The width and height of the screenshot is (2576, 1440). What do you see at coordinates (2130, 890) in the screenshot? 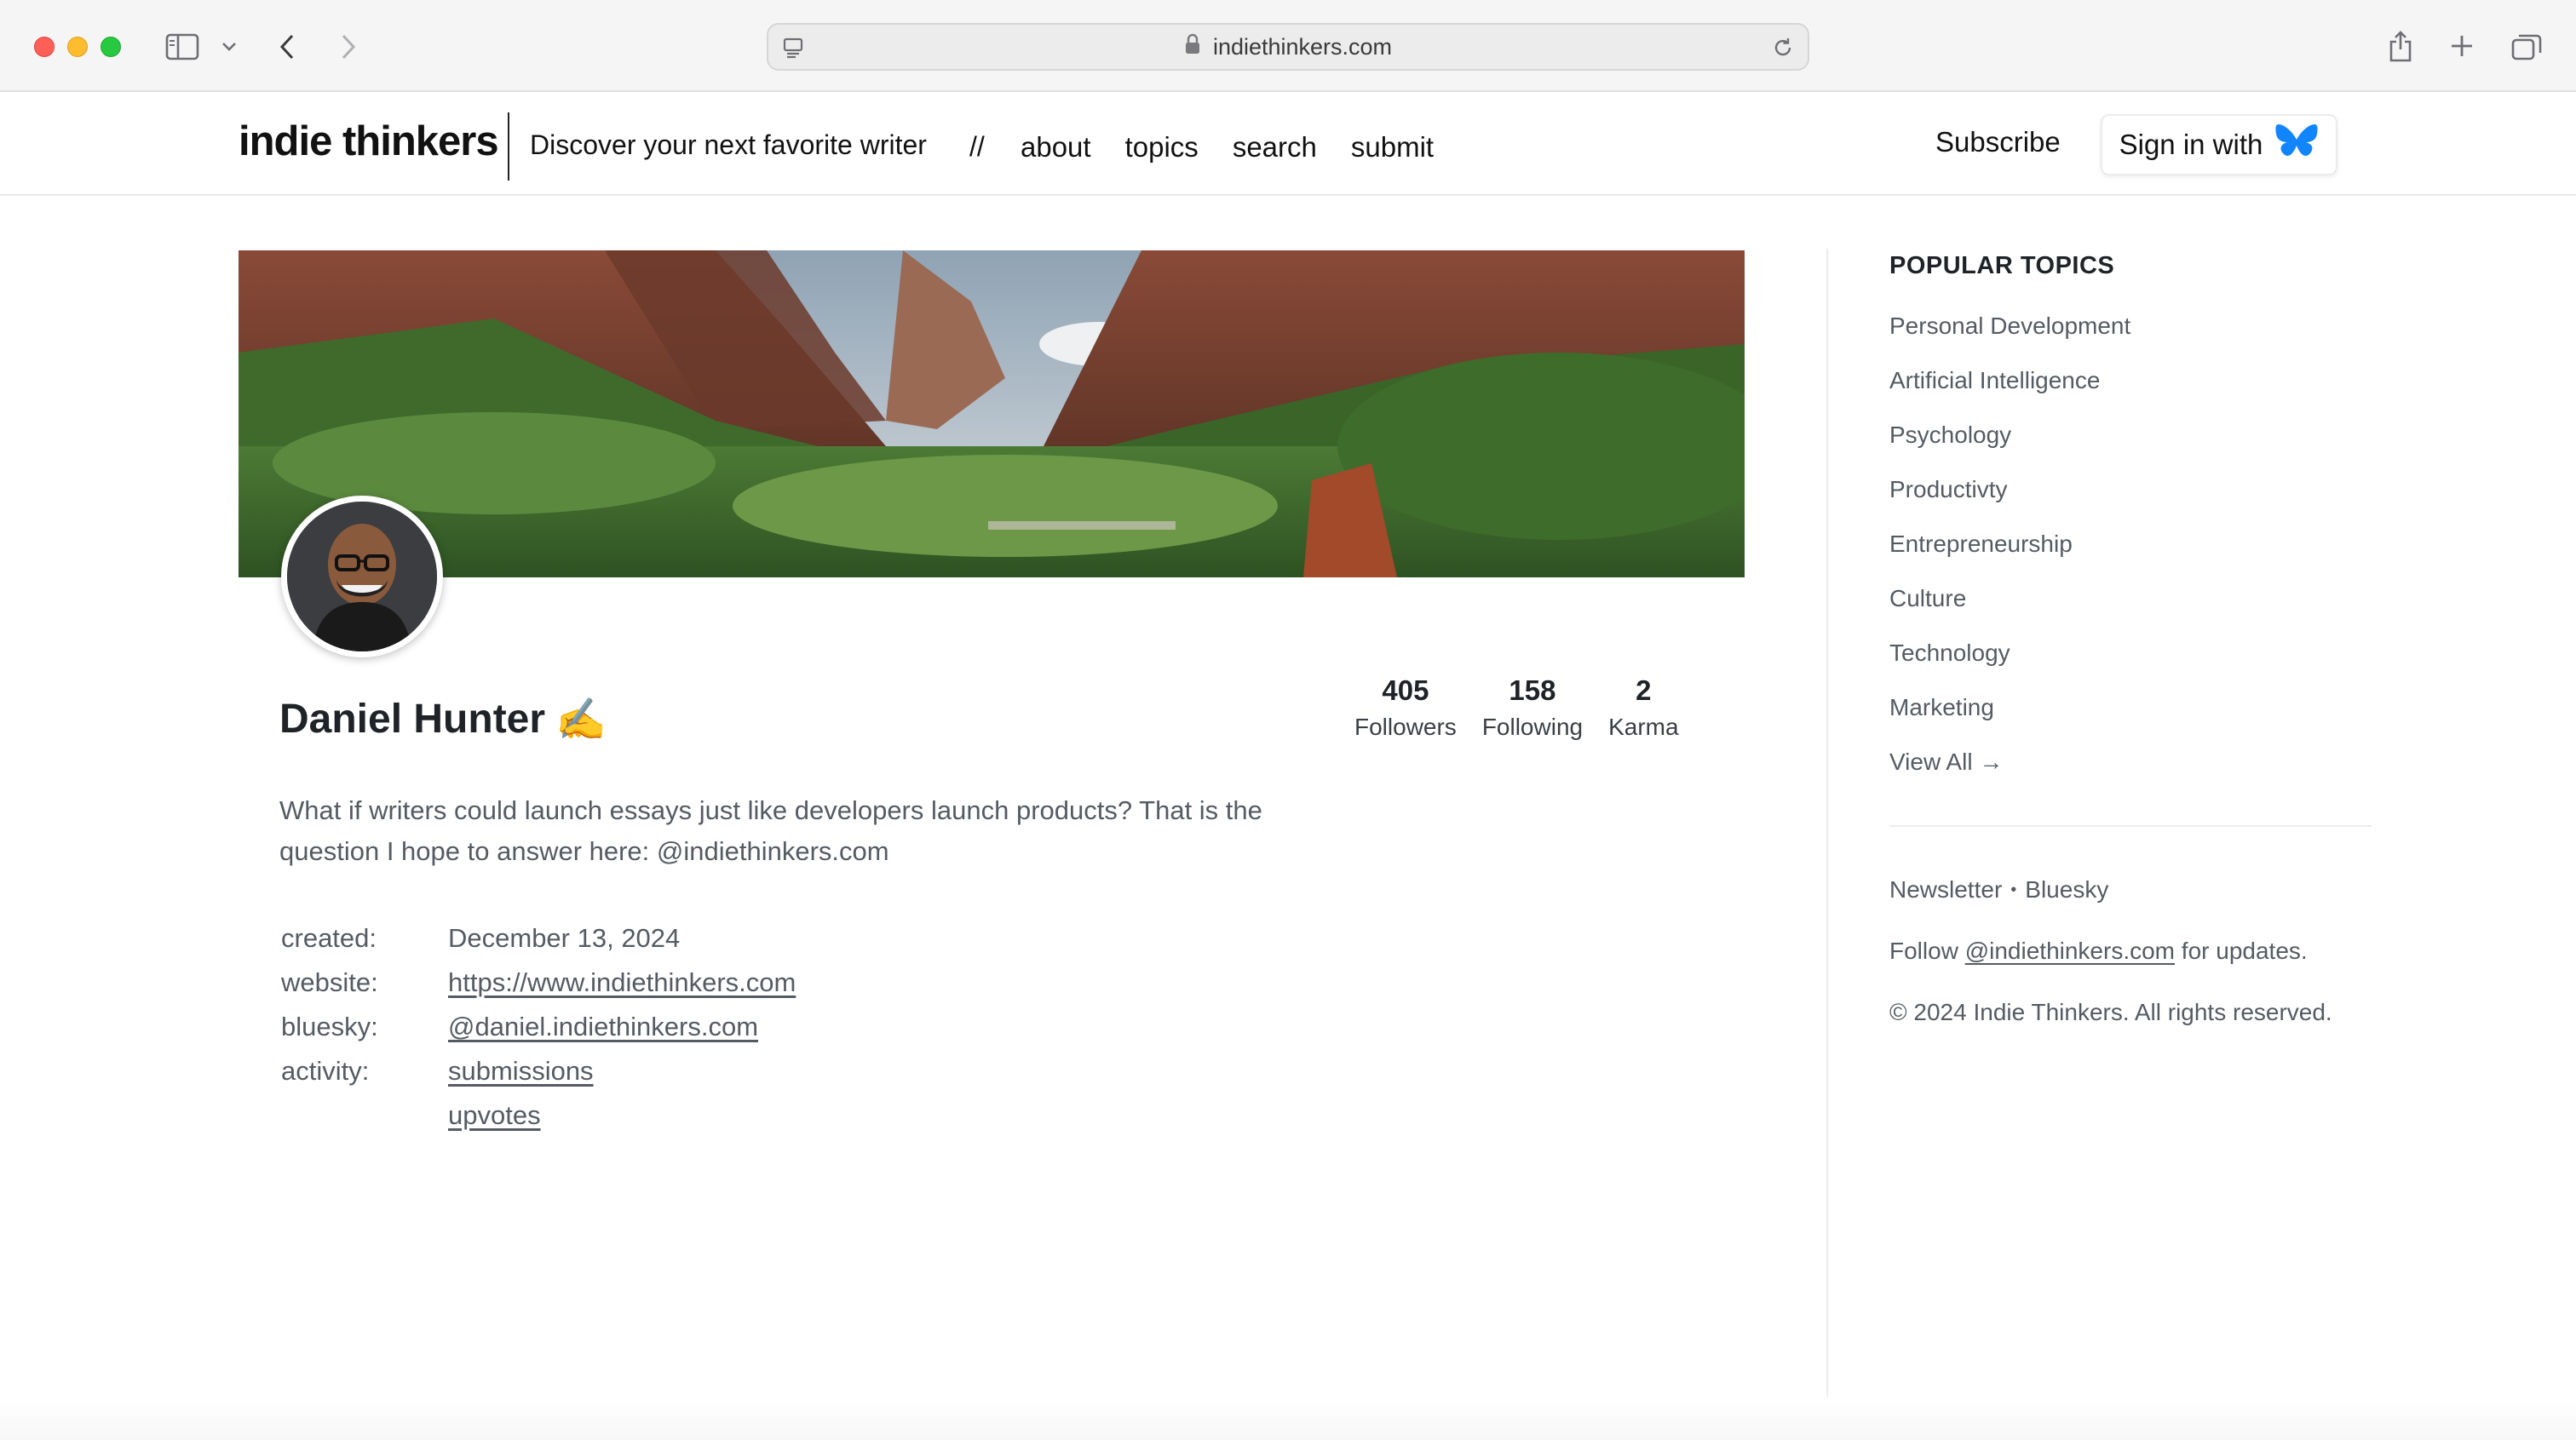
I see `footer-links: Newsletter • Bluesky` at bounding box center [2130, 890].